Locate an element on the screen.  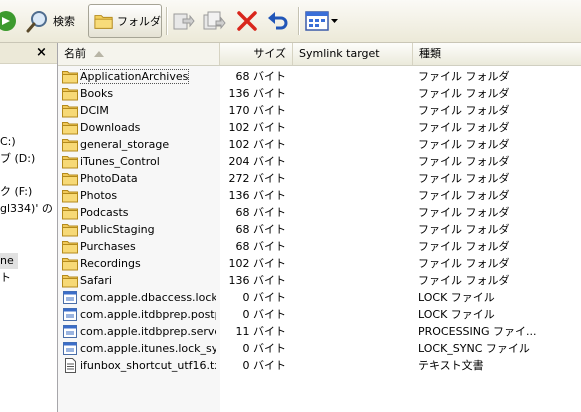
column-headers: 名前 サイズ Symlink target 種類 is located at coordinates (319, 54).